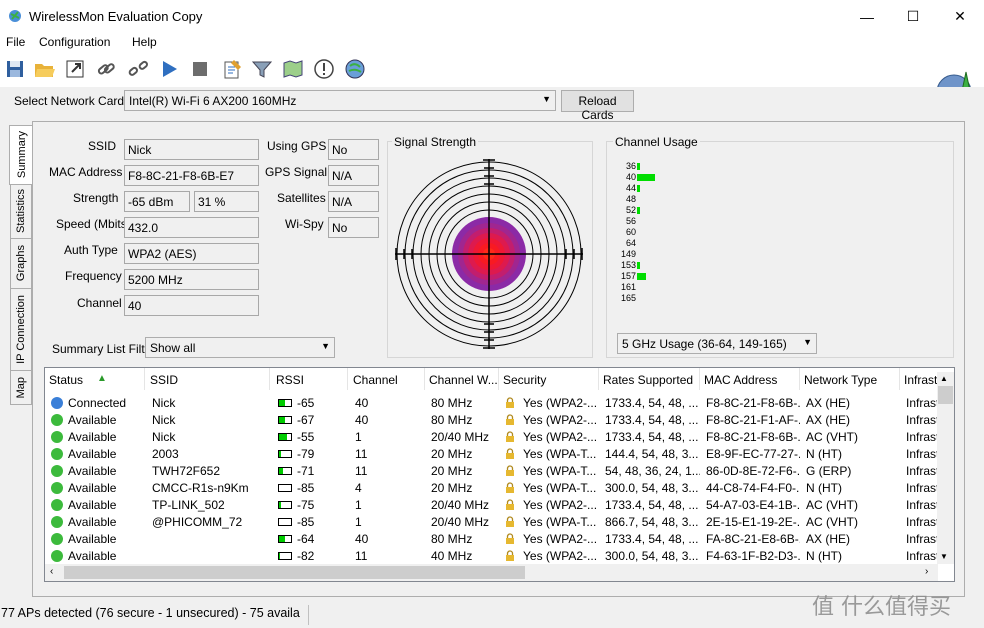  Describe the element at coordinates (452, 556) in the screenshot. I see `cell-text: 40 MHz` at that location.